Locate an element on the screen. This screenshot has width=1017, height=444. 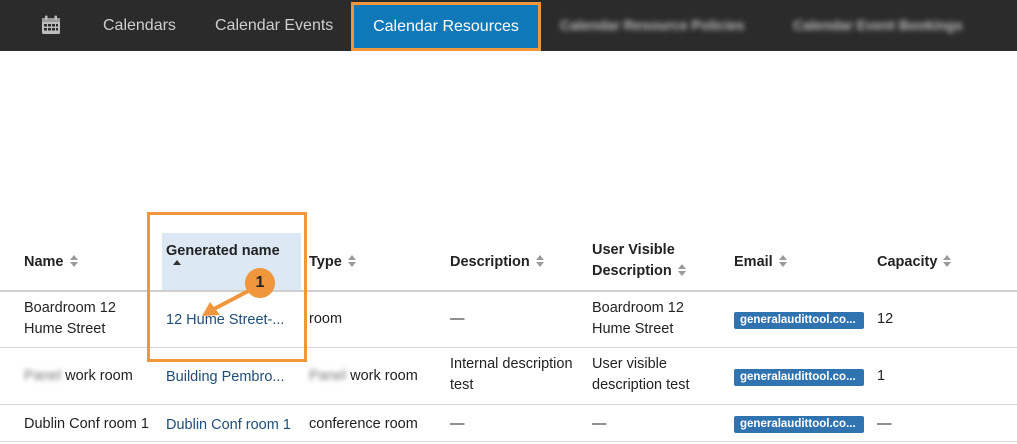
nav-tab-calendar-event-bookings: Calendar Event Bookings is located at coordinates (878, 25).